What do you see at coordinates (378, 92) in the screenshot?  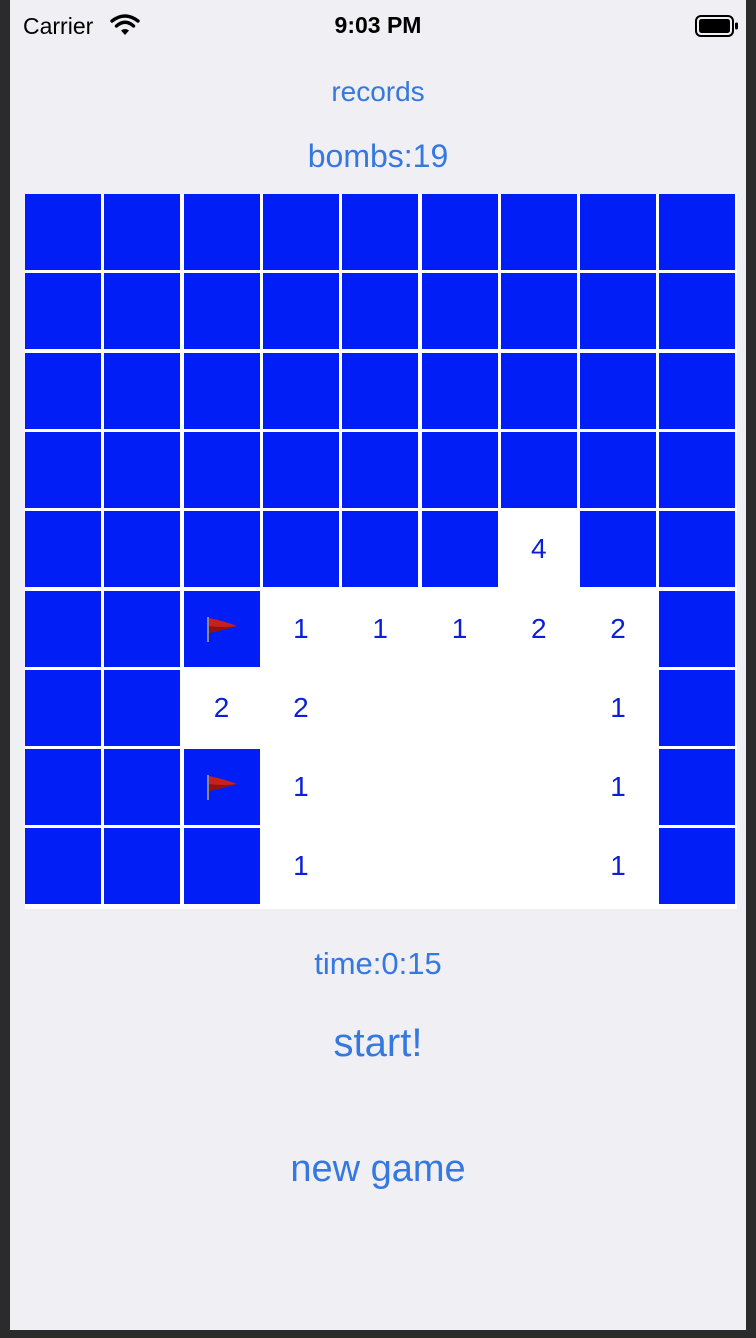 I see `records-button: records` at bounding box center [378, 92].